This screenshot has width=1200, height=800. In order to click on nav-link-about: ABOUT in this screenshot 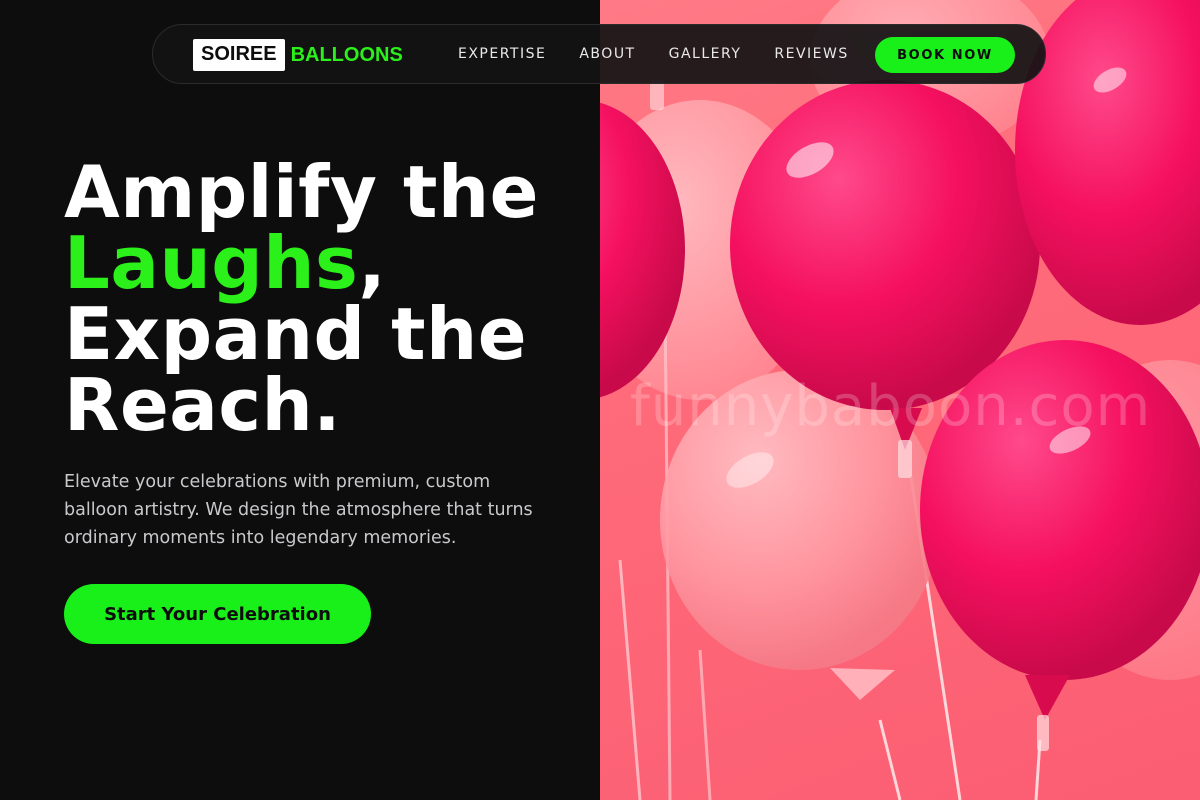, I will do `click(607, 54)`.